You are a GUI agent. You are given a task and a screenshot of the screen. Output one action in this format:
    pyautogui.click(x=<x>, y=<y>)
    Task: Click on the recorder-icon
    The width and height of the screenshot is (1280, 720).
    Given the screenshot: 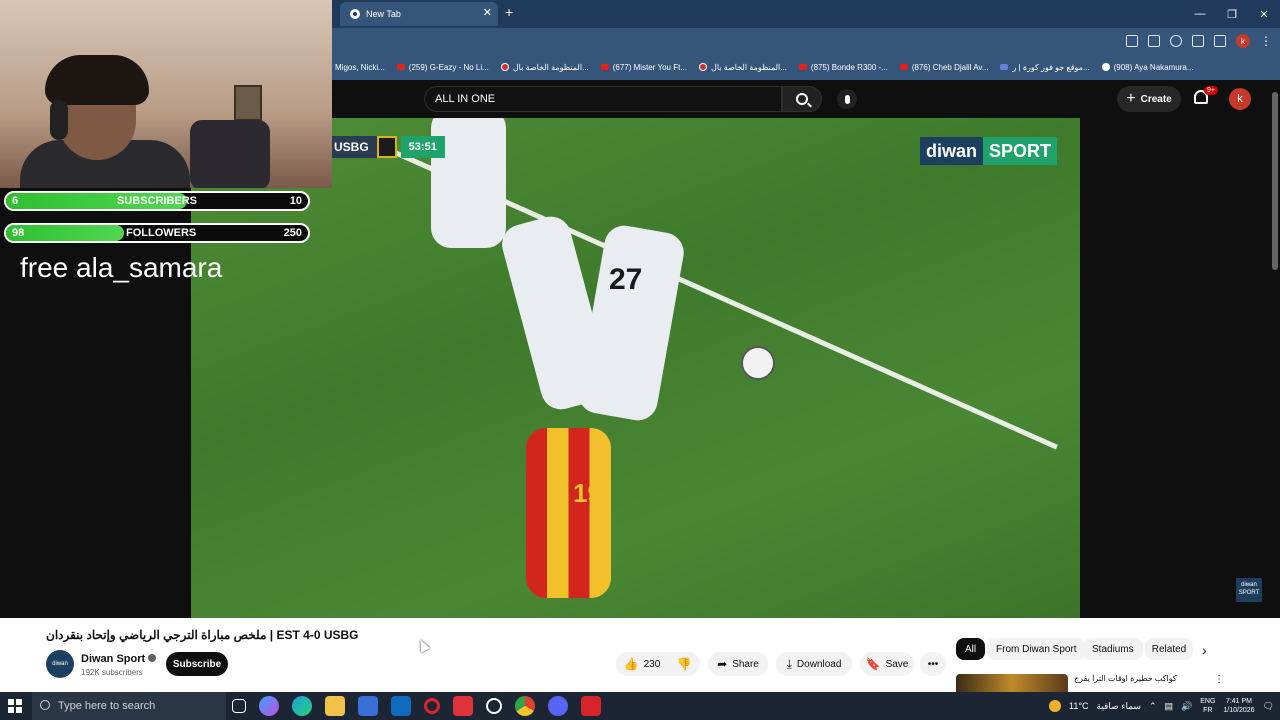 What is the action you would take?
    pyautogui.click(x=591, y=706)
    